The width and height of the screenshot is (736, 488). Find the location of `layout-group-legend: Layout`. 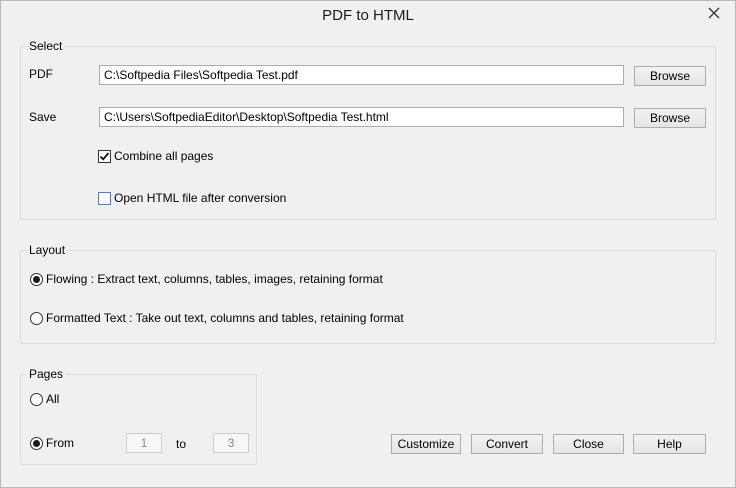

layout-group-legend: Layout is located at coordinates (47, 250).